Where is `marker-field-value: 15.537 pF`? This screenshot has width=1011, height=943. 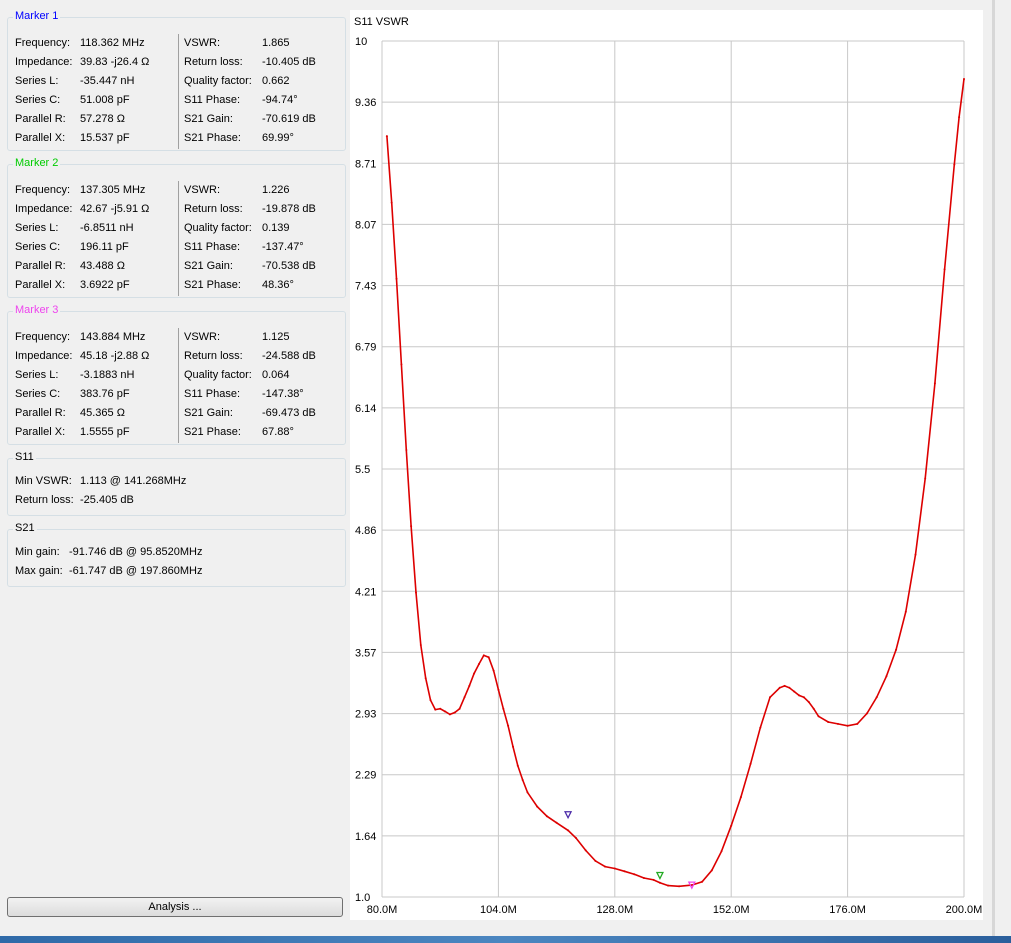 marker-field-value: 15.537 pF is located at coordinates (105, 138).